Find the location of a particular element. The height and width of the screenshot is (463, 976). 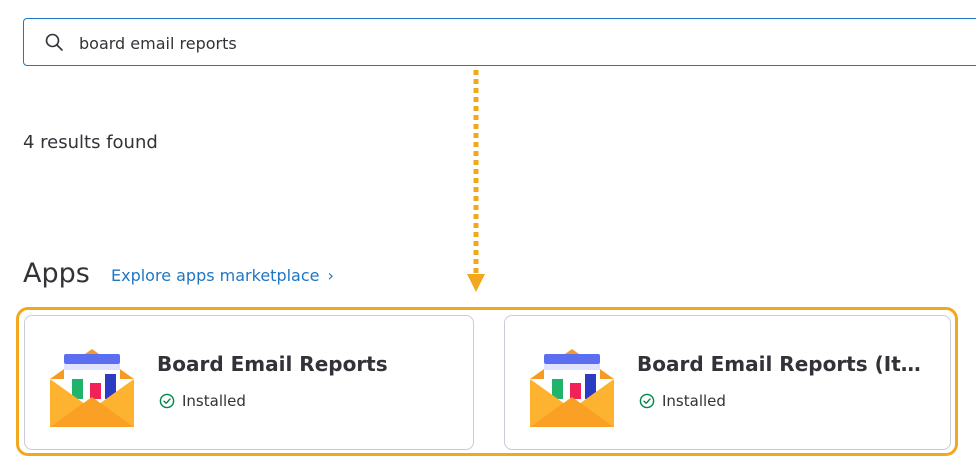

explore-link-label: Explore apps marketplace is located at coordinates (215, 275).